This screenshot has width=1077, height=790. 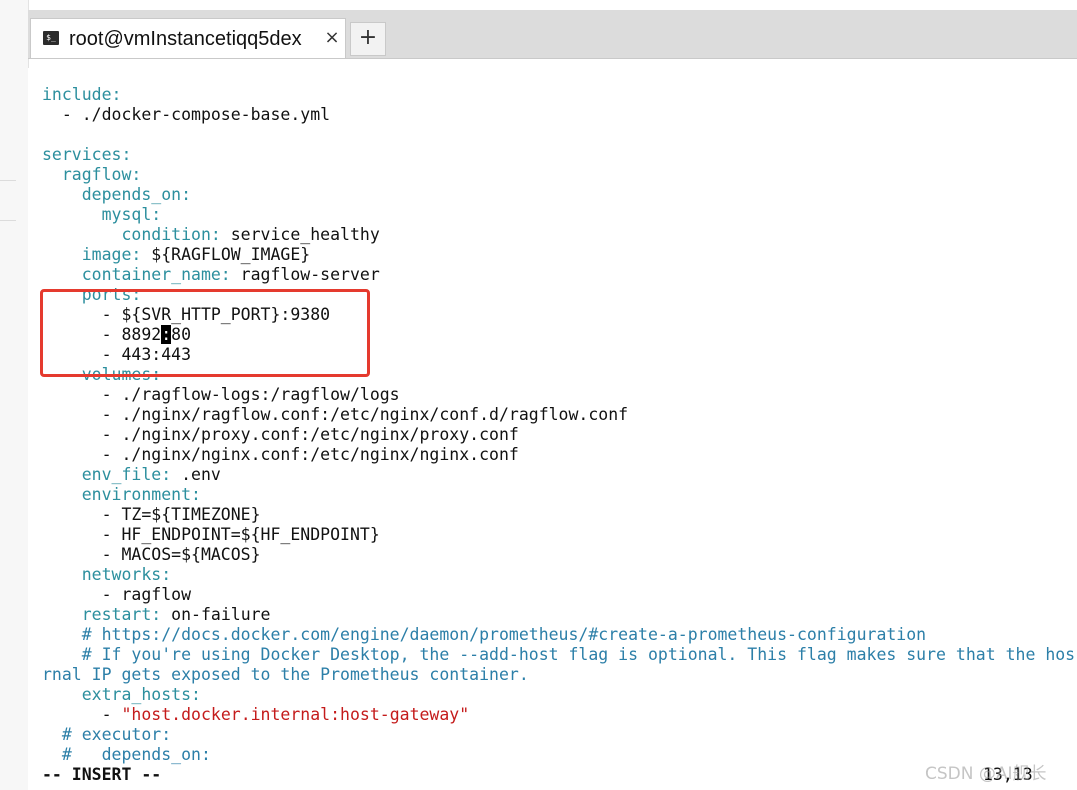 I want to click on code-token: - TZ=${TIMEZONE}, so click(x=151, y=514).